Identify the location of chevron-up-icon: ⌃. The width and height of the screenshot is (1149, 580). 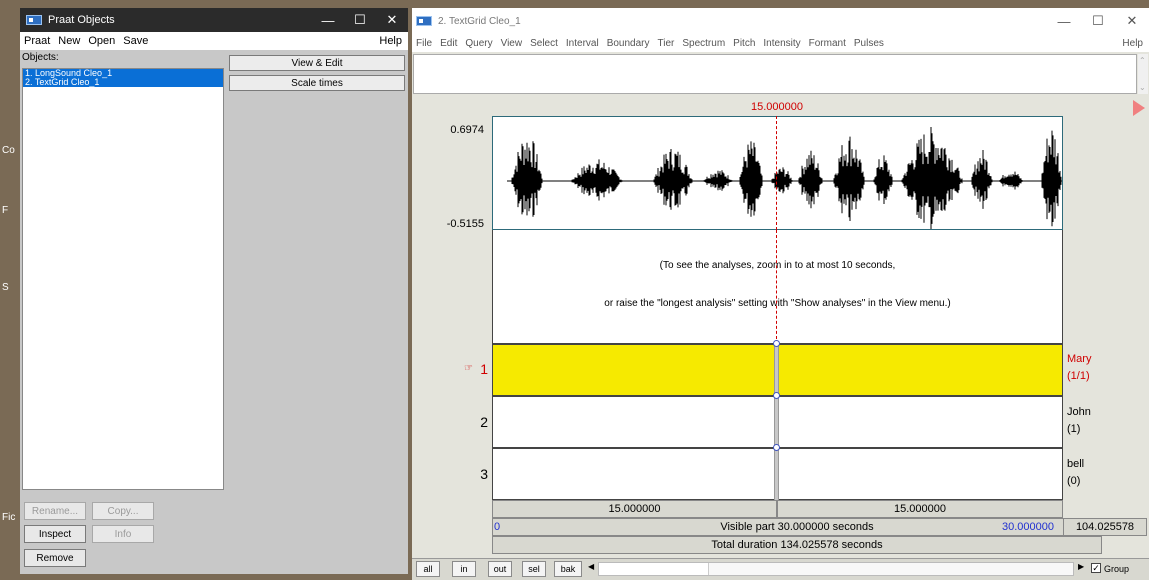
(1142, 60).